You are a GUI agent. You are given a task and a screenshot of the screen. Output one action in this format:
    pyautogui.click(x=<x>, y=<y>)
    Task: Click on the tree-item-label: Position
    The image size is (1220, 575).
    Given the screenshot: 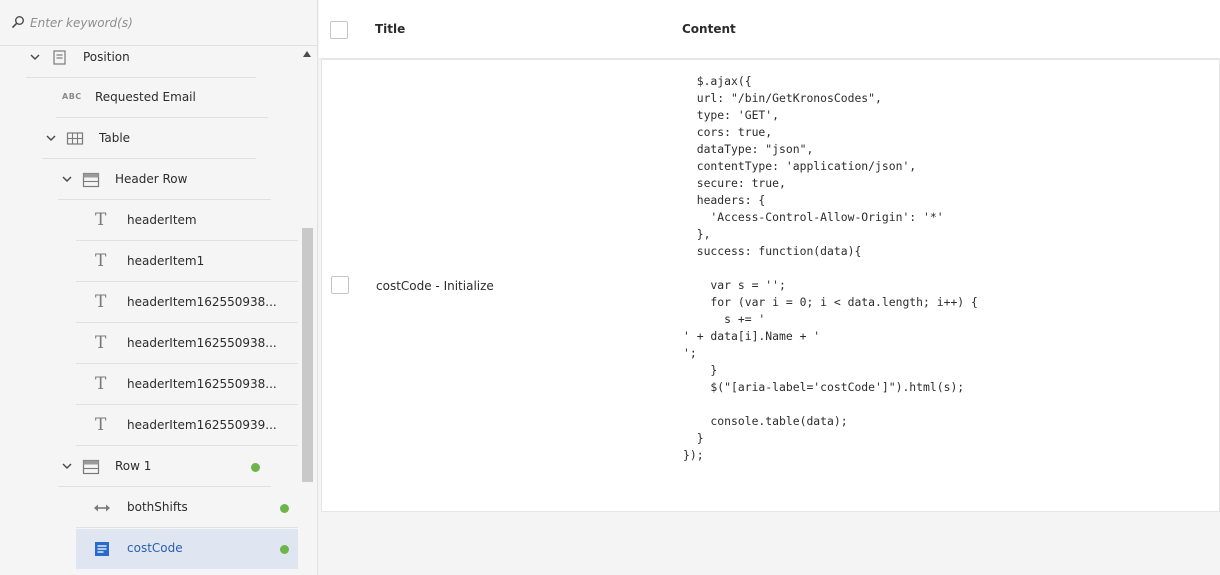 What is the action you would take?
    pyautogui.click(x=106, y=57)
    